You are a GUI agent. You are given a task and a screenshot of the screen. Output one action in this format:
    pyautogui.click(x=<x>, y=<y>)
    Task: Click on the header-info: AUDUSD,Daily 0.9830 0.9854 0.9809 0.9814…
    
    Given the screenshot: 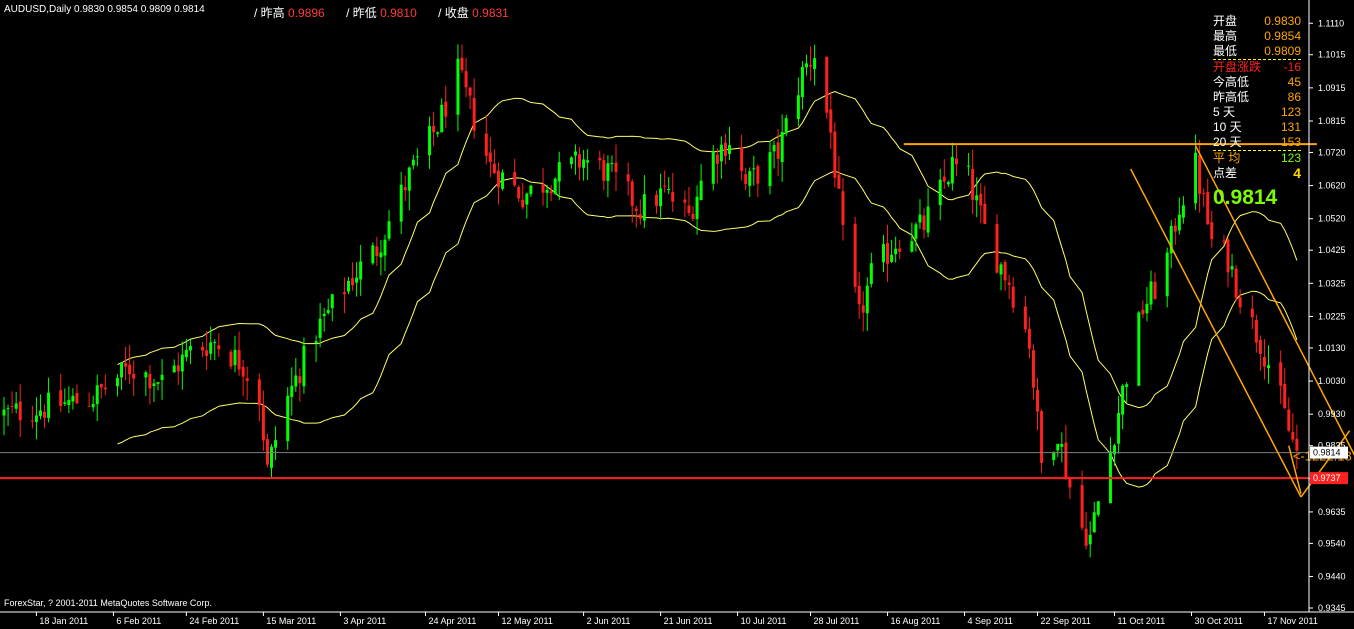 What is the action you would take?
    pyautogui.click(x=256, y=12)
    